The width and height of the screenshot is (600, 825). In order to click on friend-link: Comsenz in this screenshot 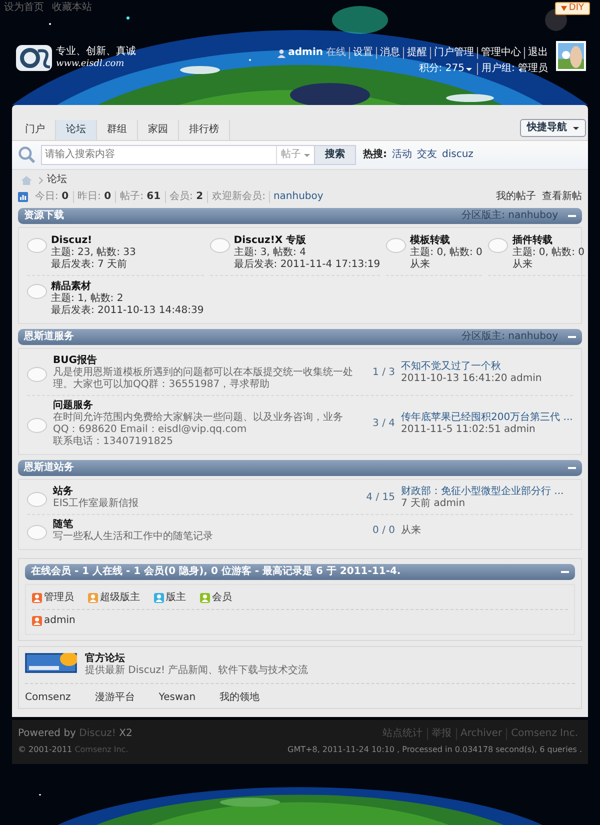, I will do `click(48, 698)`.